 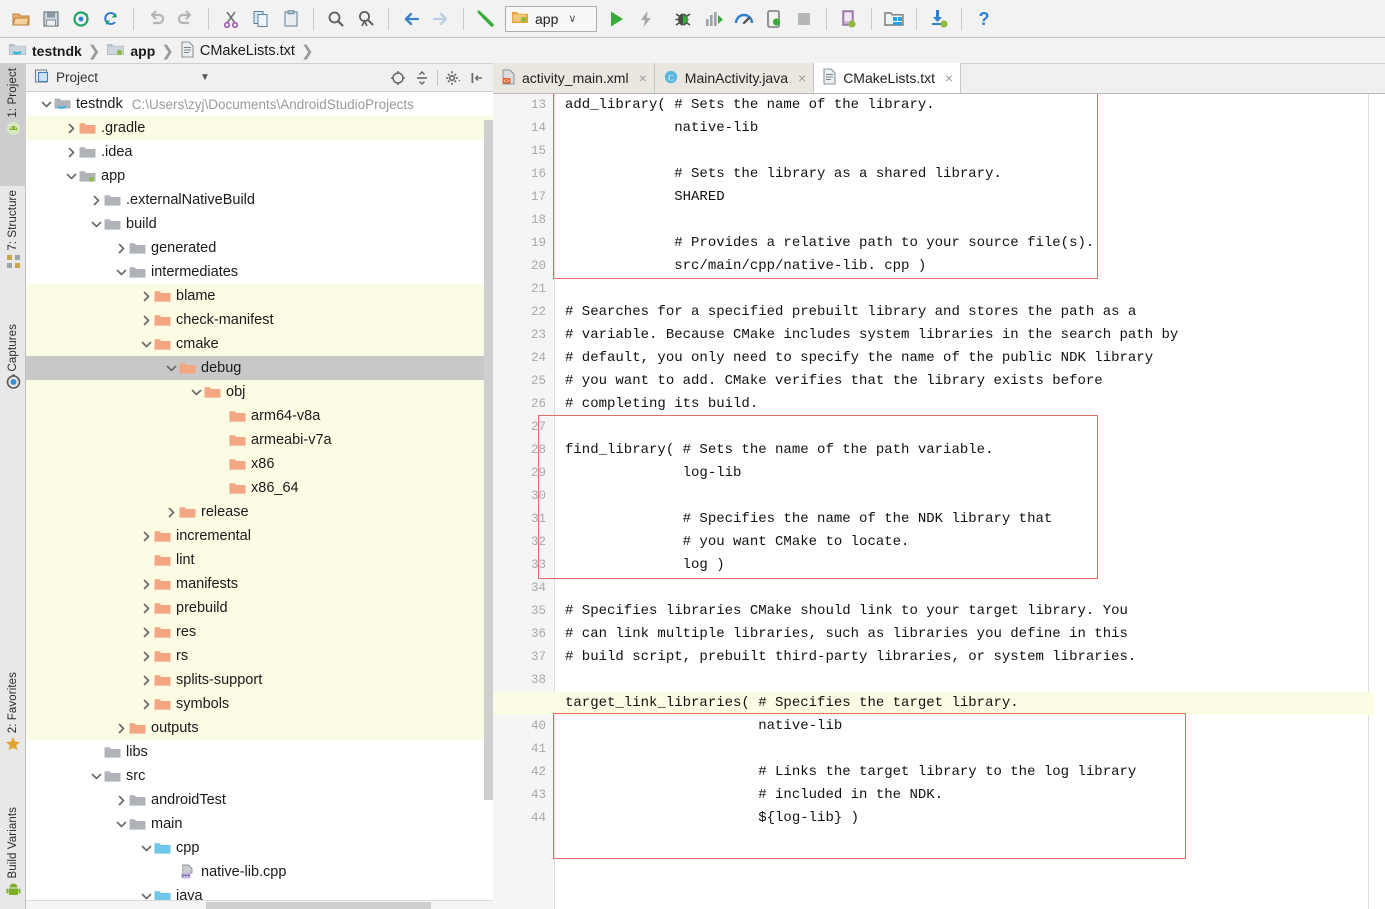 I want to click on line-number: 44, so click(x=521, y=818).